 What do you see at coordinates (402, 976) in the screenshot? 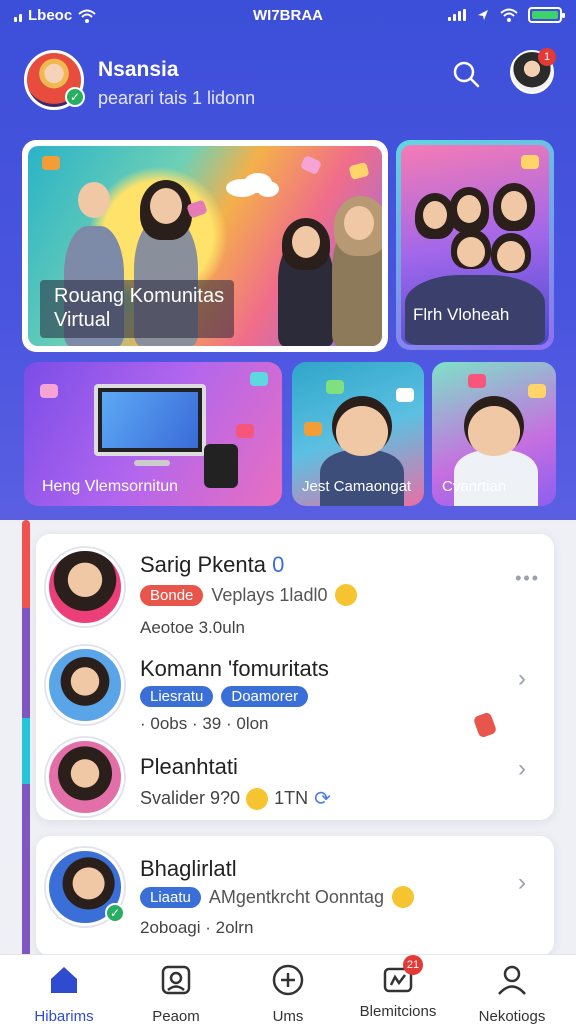
I see `notifications-icon-wrap: 21` at bounding box center [402, 976].